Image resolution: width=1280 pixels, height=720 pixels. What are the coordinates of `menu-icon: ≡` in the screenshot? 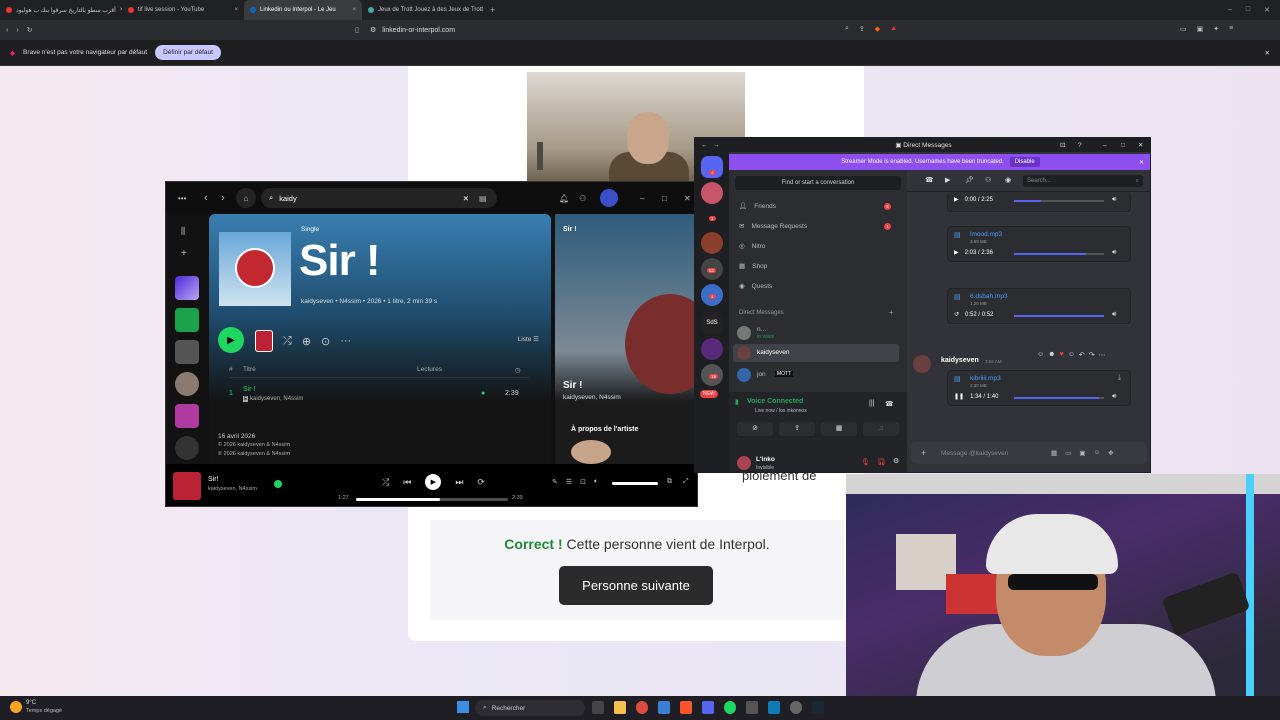 It's located at (1231, 29).